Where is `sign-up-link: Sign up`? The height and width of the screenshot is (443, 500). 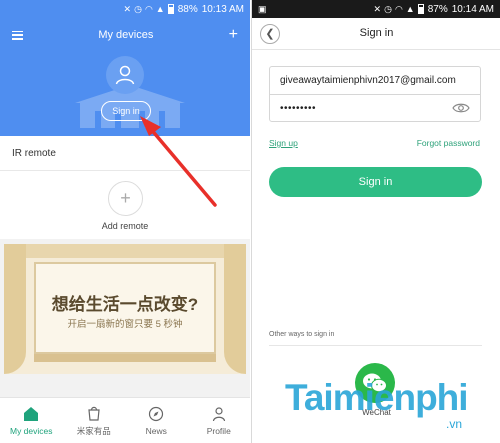 sign-up-link: Sign up is located at coordinates (283, 143).